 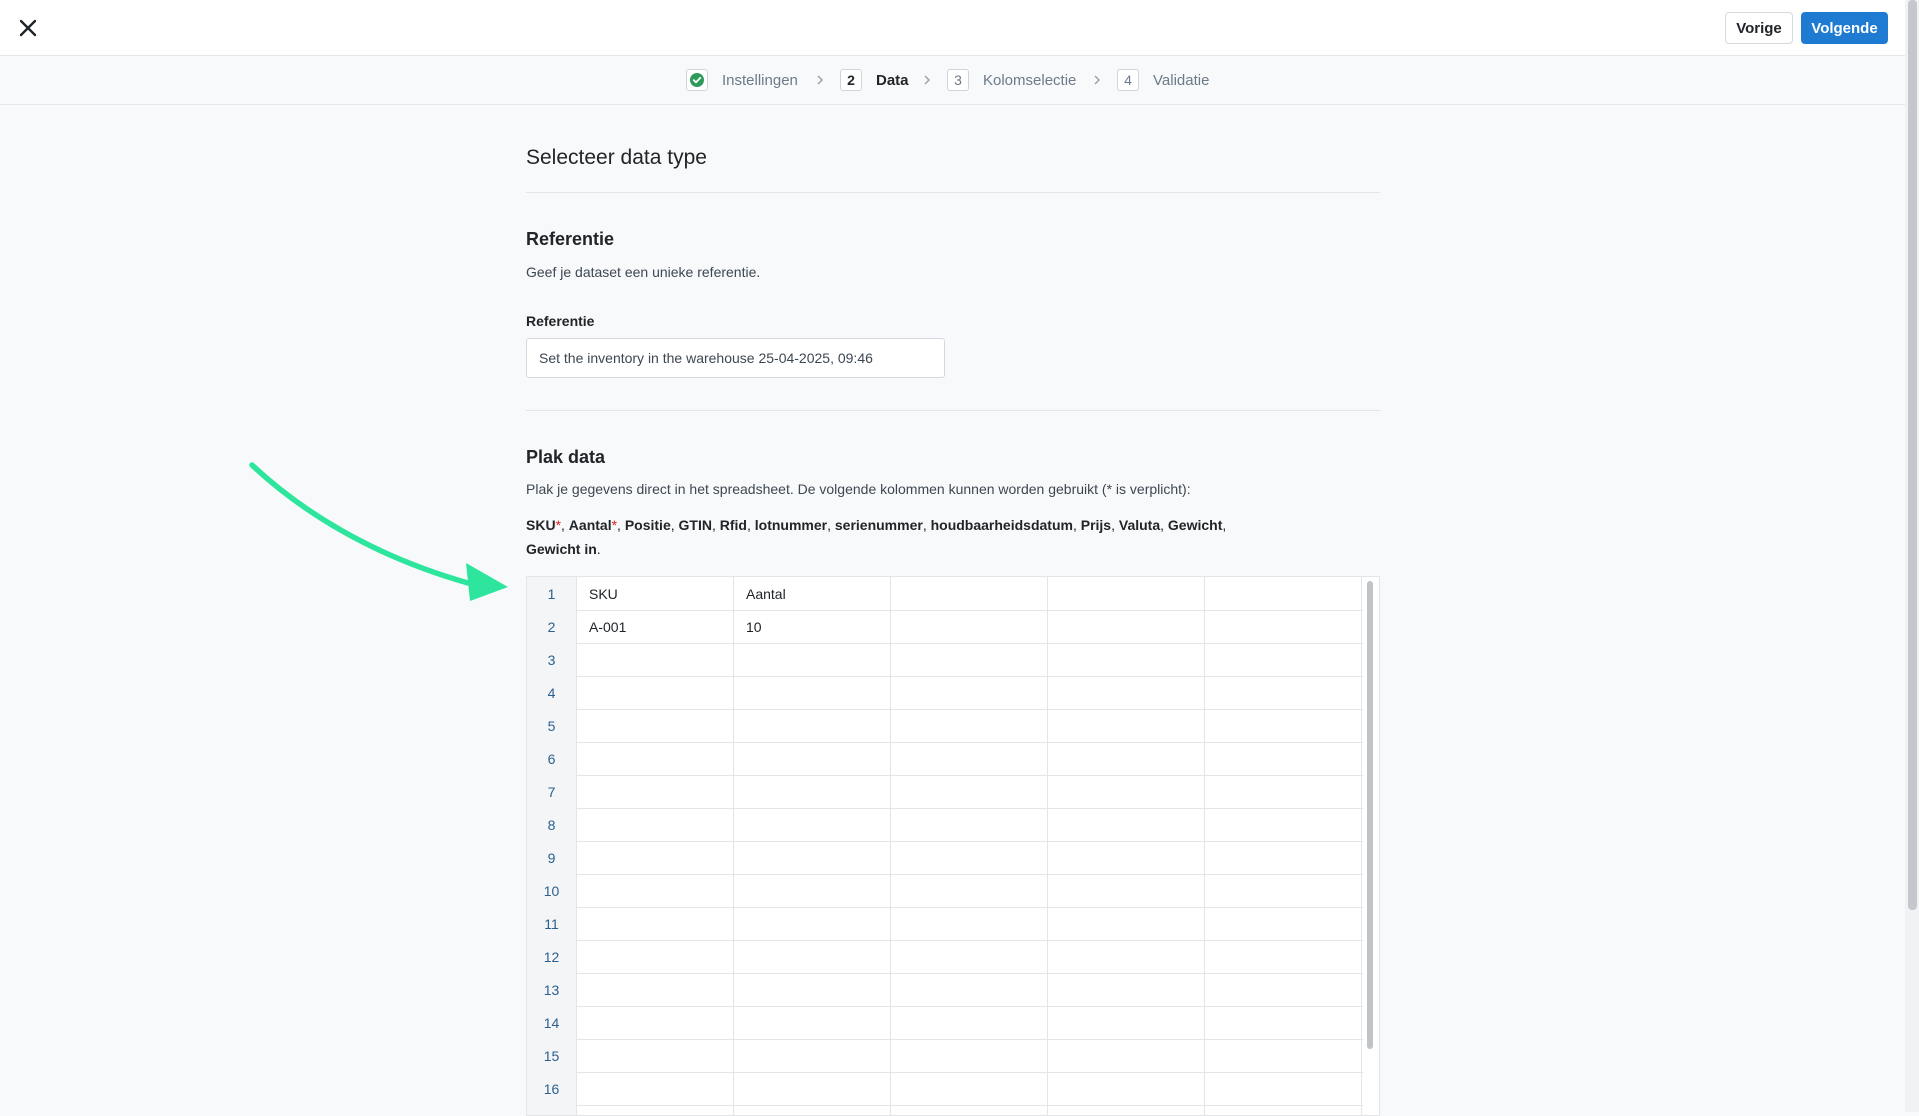 I want to click on row-number: 15, so click(x=552, y=1055).